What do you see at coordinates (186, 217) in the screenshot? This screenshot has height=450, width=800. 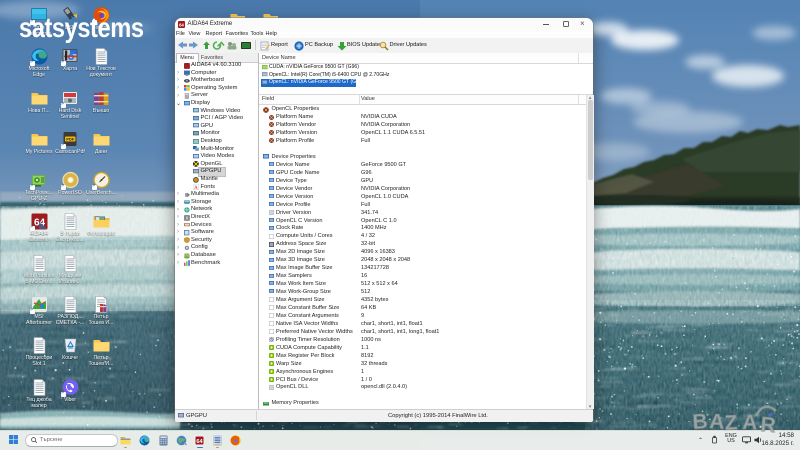 I see `svg-text: X` at bounding box center [186, 217].